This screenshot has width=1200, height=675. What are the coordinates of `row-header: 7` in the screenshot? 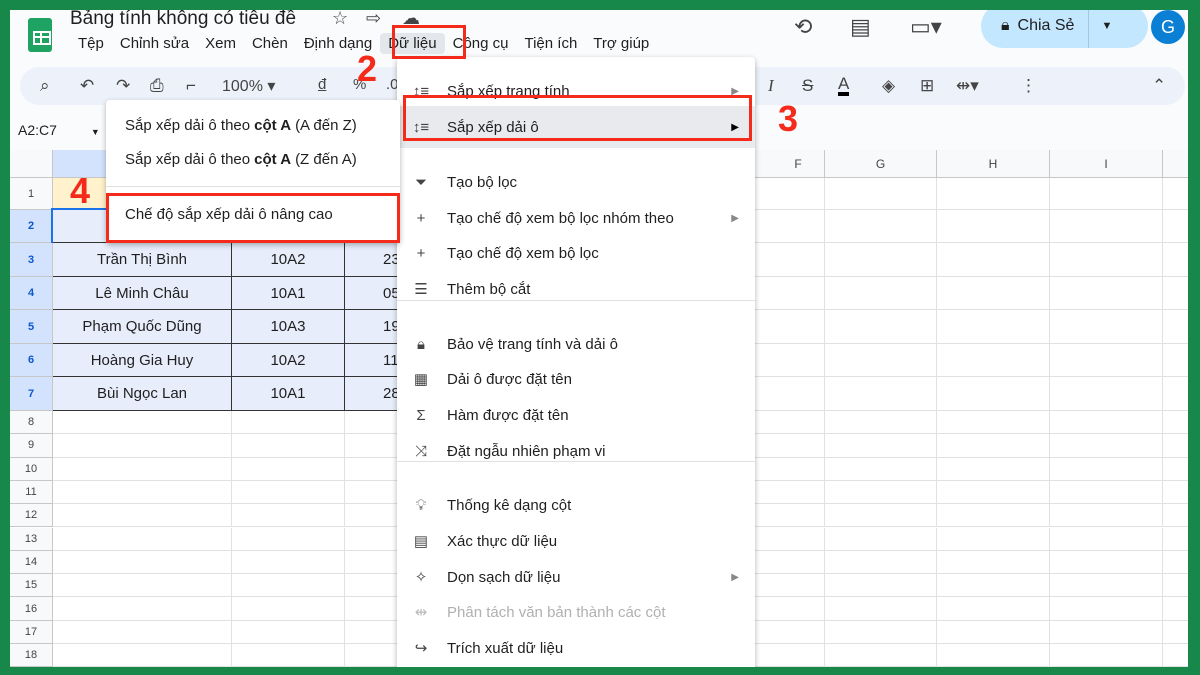 It's located at (31, 394).